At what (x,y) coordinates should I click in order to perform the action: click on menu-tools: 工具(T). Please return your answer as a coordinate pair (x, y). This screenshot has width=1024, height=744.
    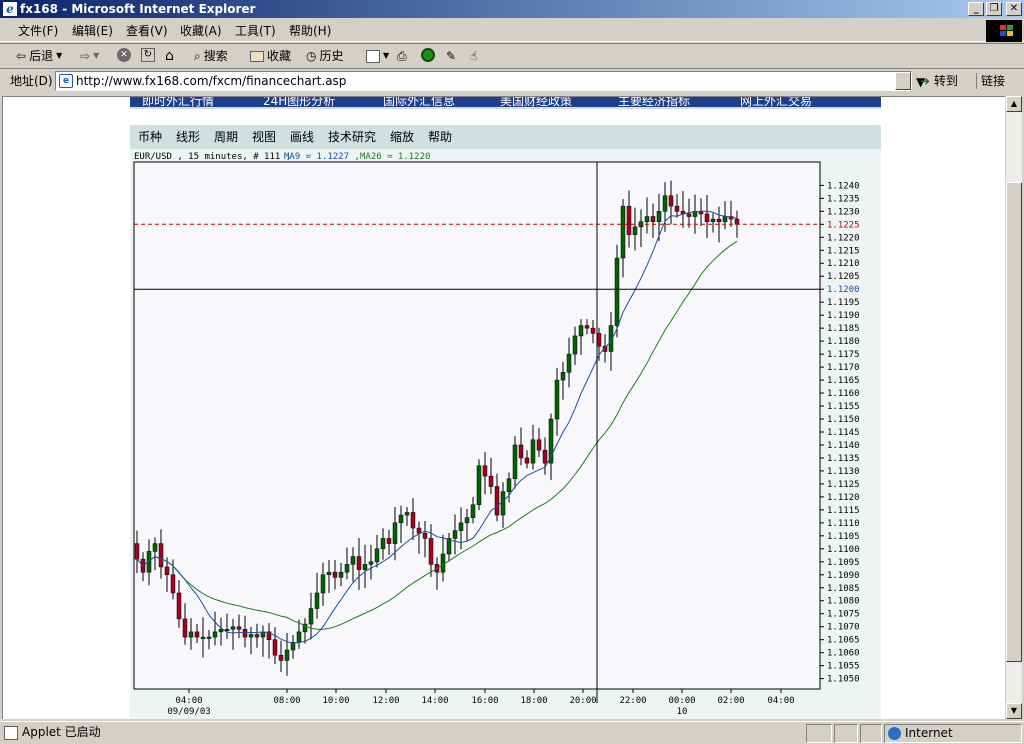
    Looking at the image, I should click on (255, 31).